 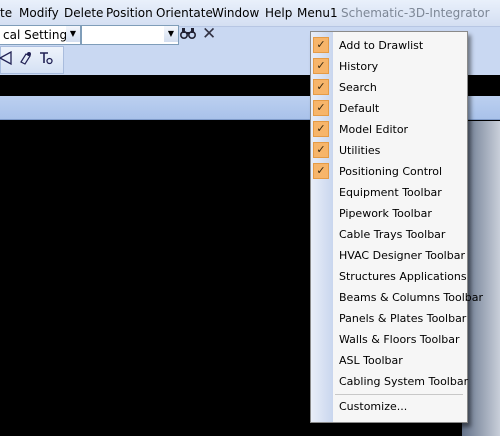 I want to click on menu-item-label: Model Editor, so click(x=374, y=129).